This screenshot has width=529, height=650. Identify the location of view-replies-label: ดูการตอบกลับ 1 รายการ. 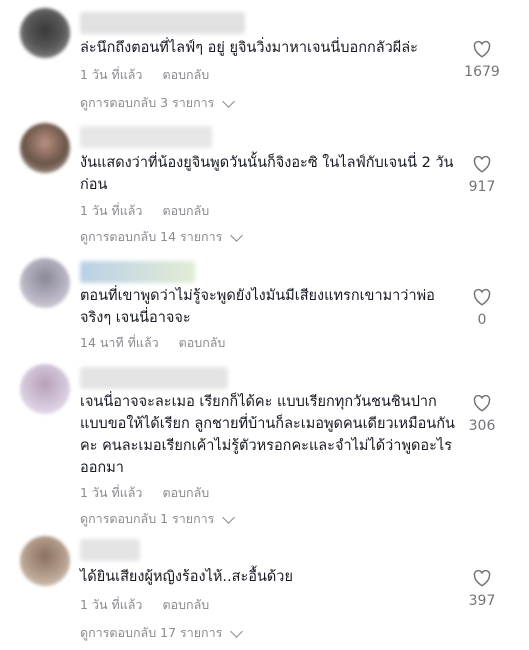
(147, 518).